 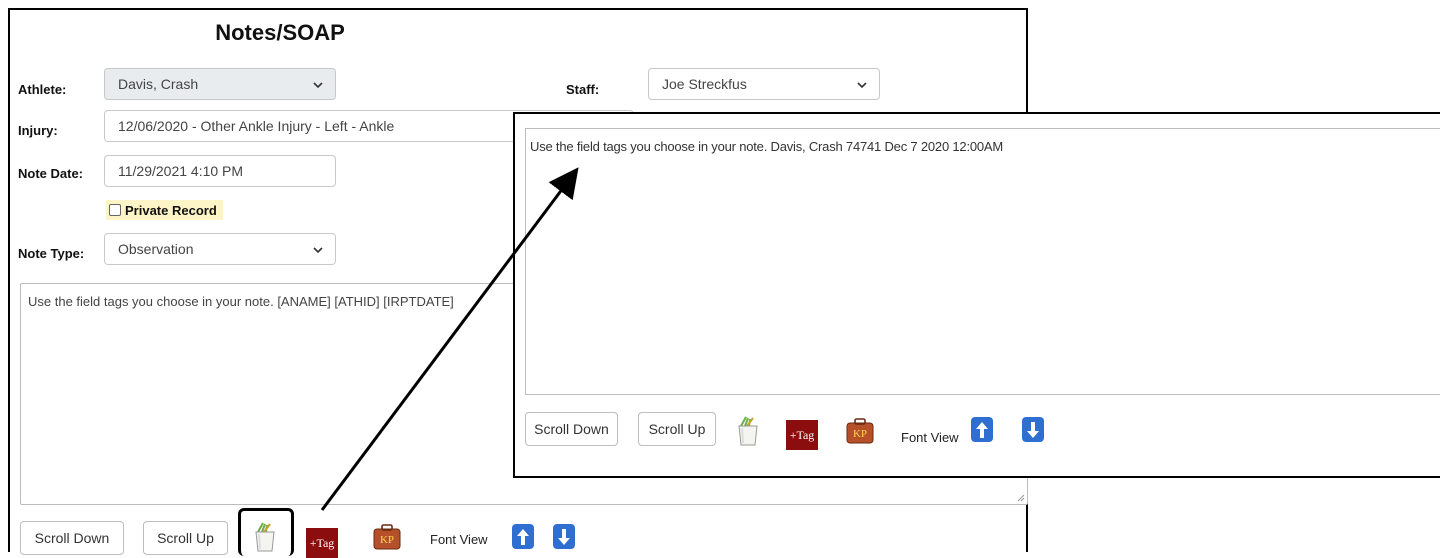 I want to click on scroll-down-button: Scroll Down, so click(x=72, y=538).